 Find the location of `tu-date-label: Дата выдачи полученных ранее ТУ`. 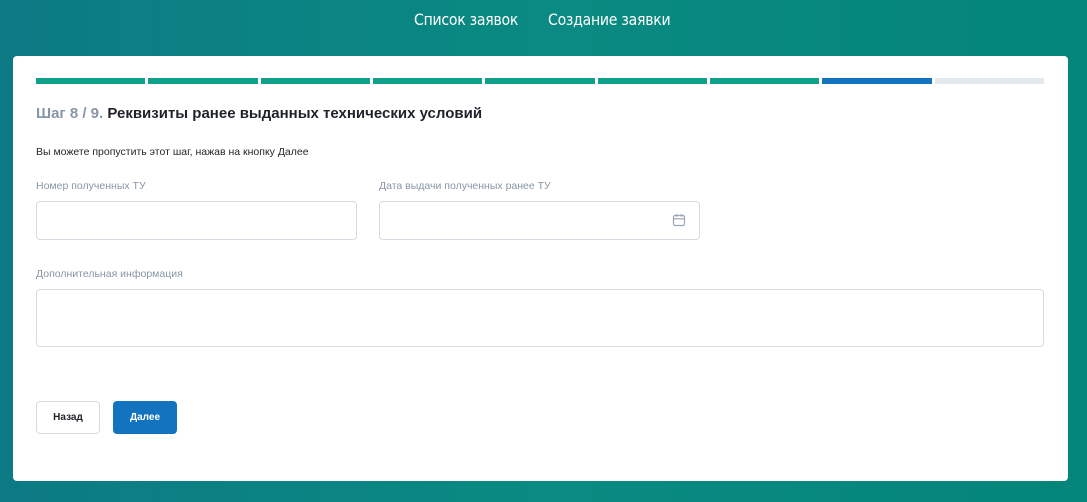

tu-date-label: Дата выдачи полученных ранее ТУ is located at coordinates (465, 186).